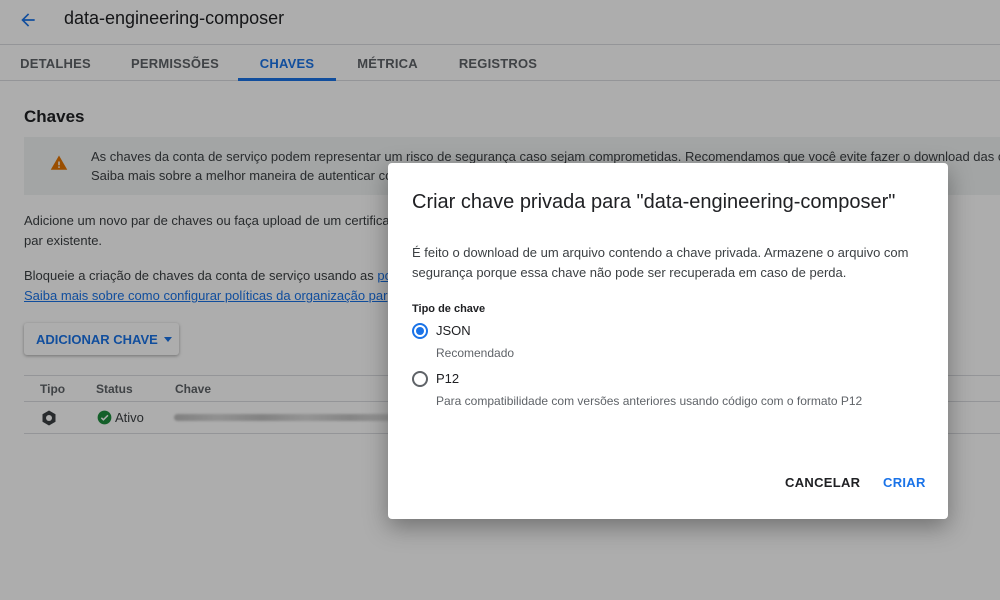 Image resolution: width=1000 pixels, height=600 pixels. I want to click on radio-p12, so click(420, 379).